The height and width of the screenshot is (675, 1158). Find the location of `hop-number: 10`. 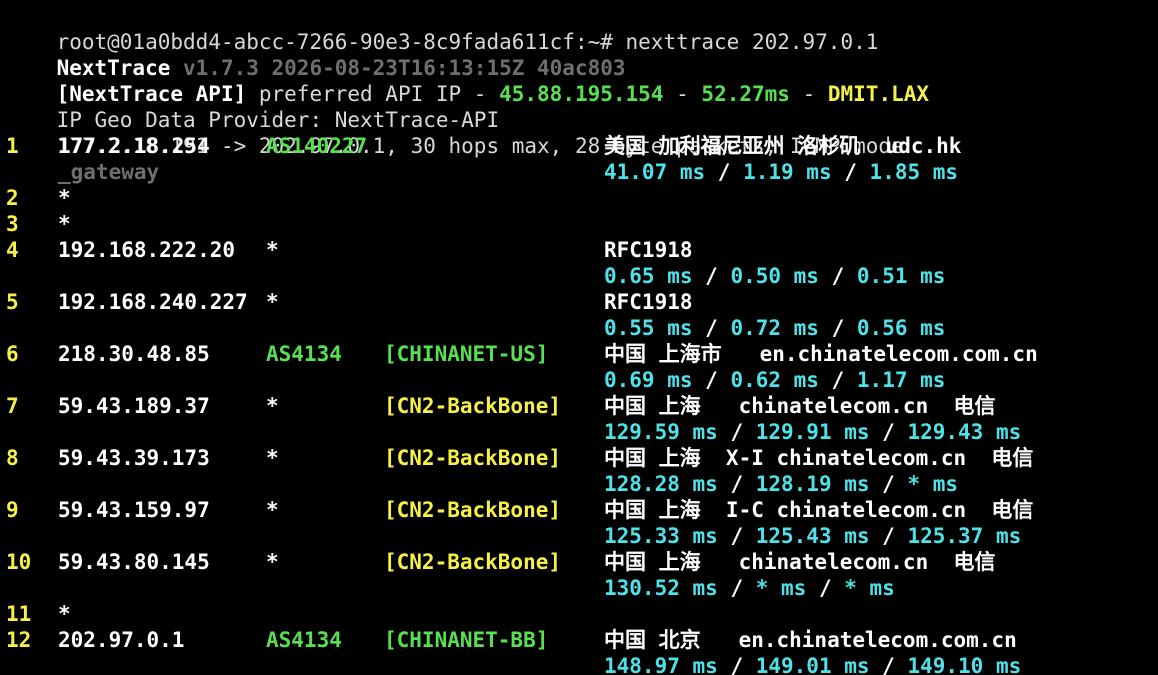

hop-number: 10 is located at coordinates (19, 562).